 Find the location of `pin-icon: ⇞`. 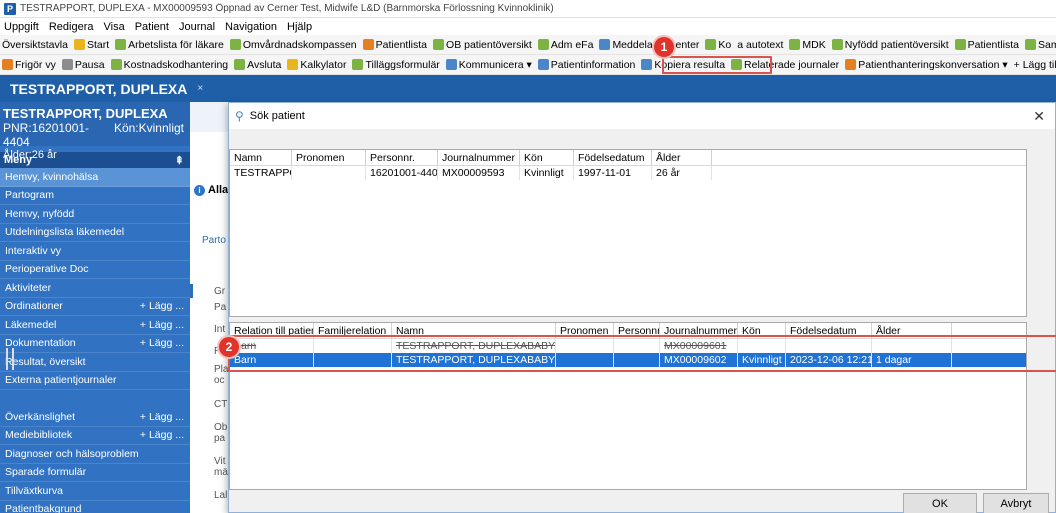

pin-icon: ⇞ is located at coordinates (179, 160).